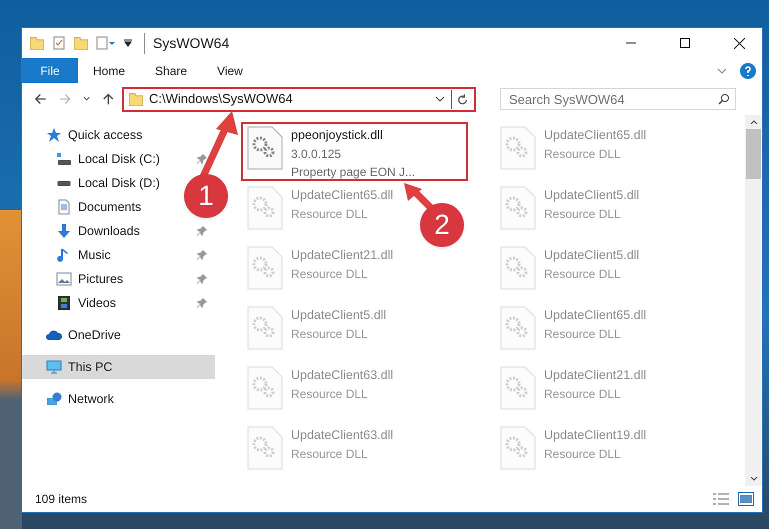 The width and height of the screenshot is (769, 529). What do you see at coordinates (64, 159) in the screenshot?
I see `drive-icon` at bounding box center [64, 159].